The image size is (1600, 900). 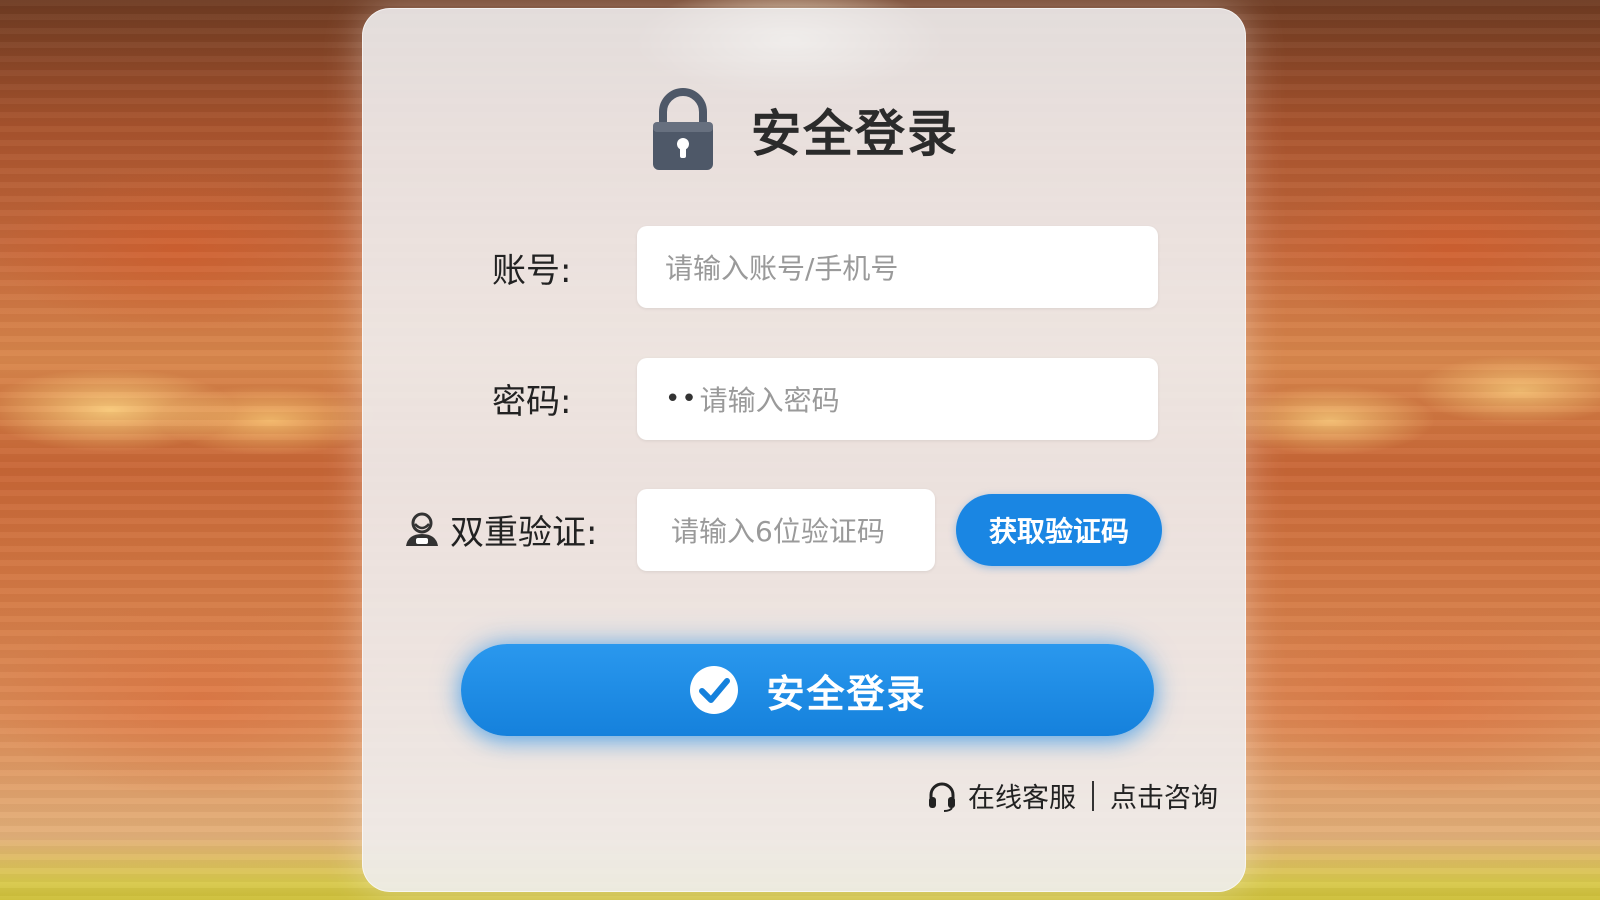 What do you see at coordinates (782, 268) in the screenshot?
I see `account-placeholder: 请输入账号/手机号` at bounding box center [782, 268].